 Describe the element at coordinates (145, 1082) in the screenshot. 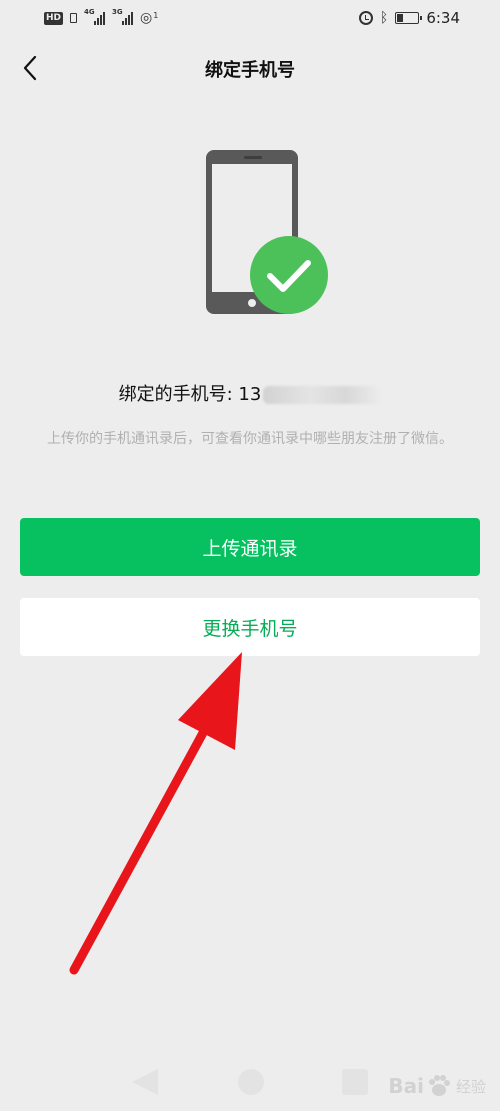

I see `system-back-icon` at that location.